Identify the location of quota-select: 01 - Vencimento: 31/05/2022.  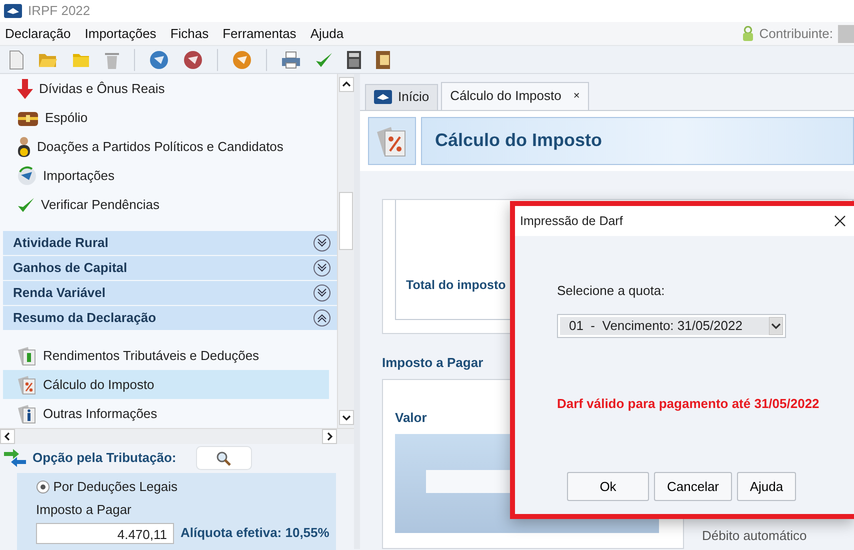
(671, 326).